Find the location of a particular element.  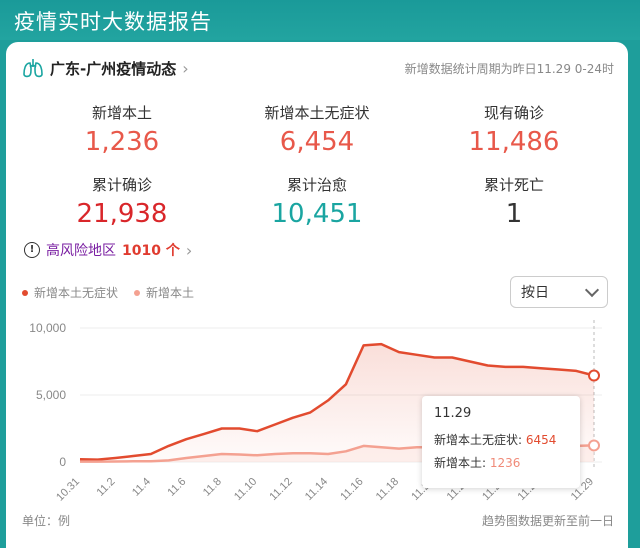

update-note: 趋势图数据更新至前一日 is located at coordinates (547, 521).